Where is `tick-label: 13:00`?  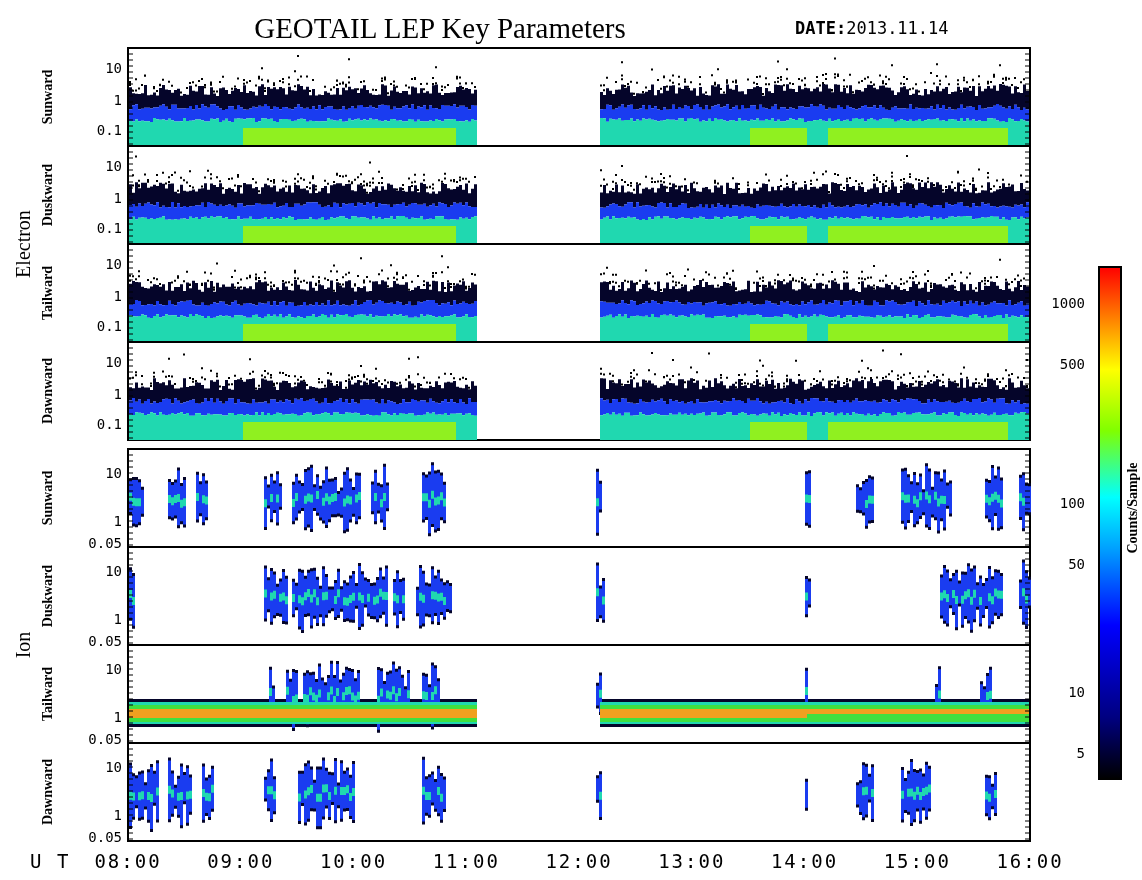 tick-label: 13:00 is located at coordinates (692, 861).